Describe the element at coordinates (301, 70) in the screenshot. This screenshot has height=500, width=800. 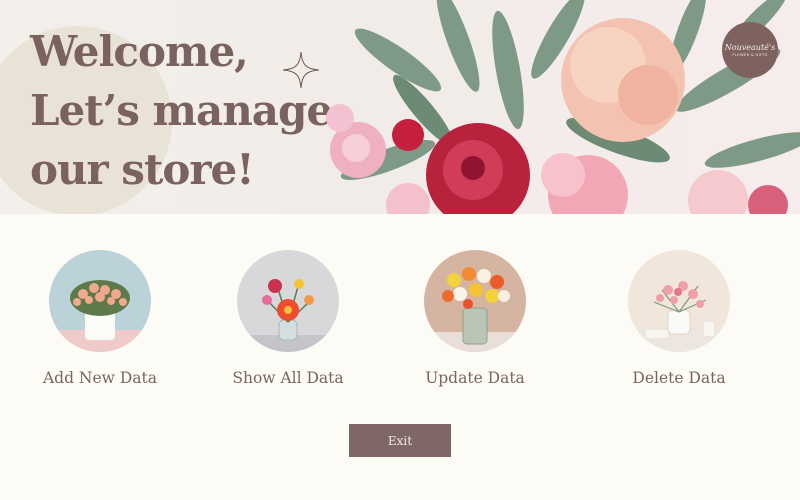
I see `sparkle-icon` at that location.